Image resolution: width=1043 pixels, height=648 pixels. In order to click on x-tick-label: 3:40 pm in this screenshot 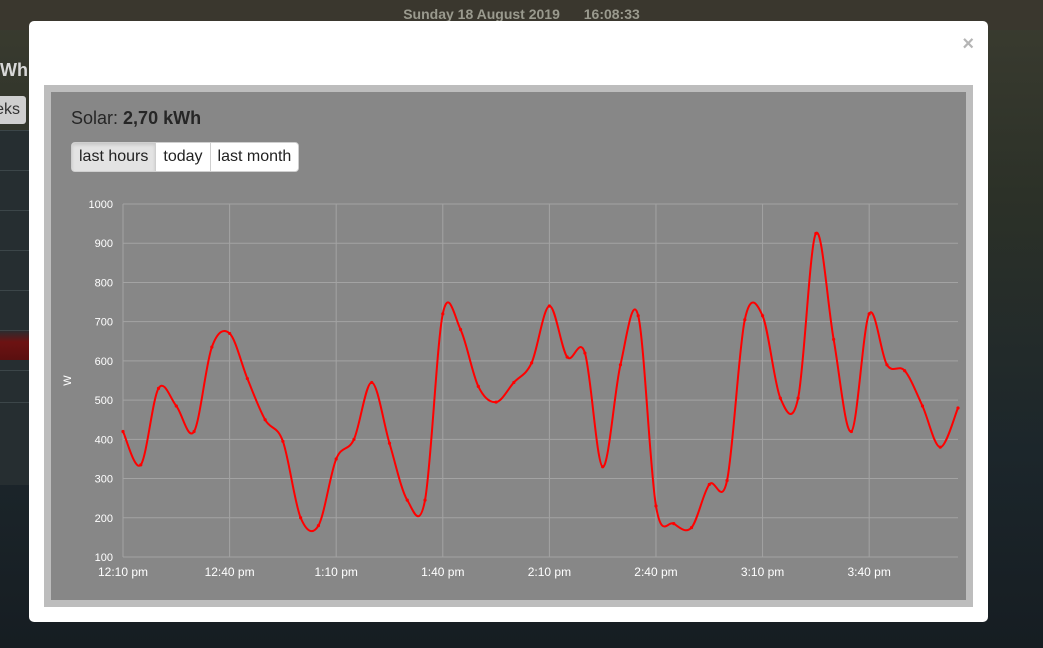, I will do `click(868, 572)`.